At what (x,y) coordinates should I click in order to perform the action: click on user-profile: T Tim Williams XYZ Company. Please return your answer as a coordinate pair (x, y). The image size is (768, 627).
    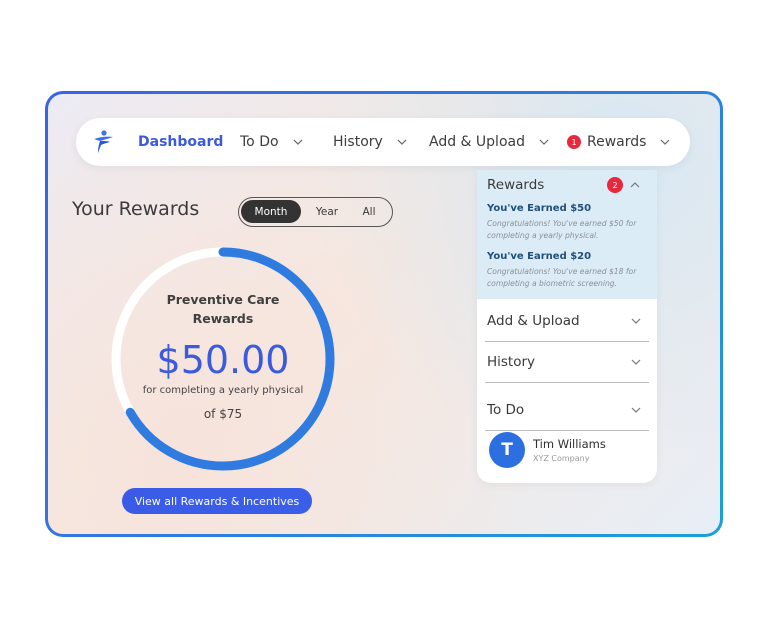
    Looking at the image, I should click on (569, 452).